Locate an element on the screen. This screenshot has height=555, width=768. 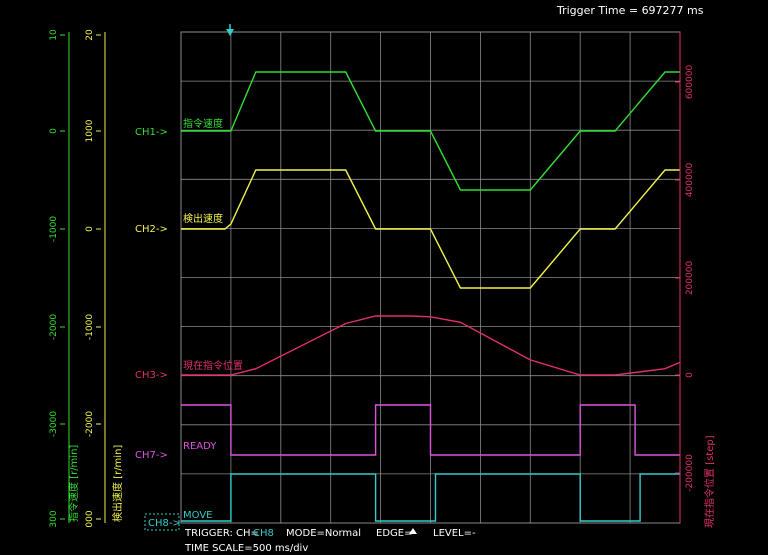
channel-name-ch3: 現在指令位置 is located at coordinates (213, 365).